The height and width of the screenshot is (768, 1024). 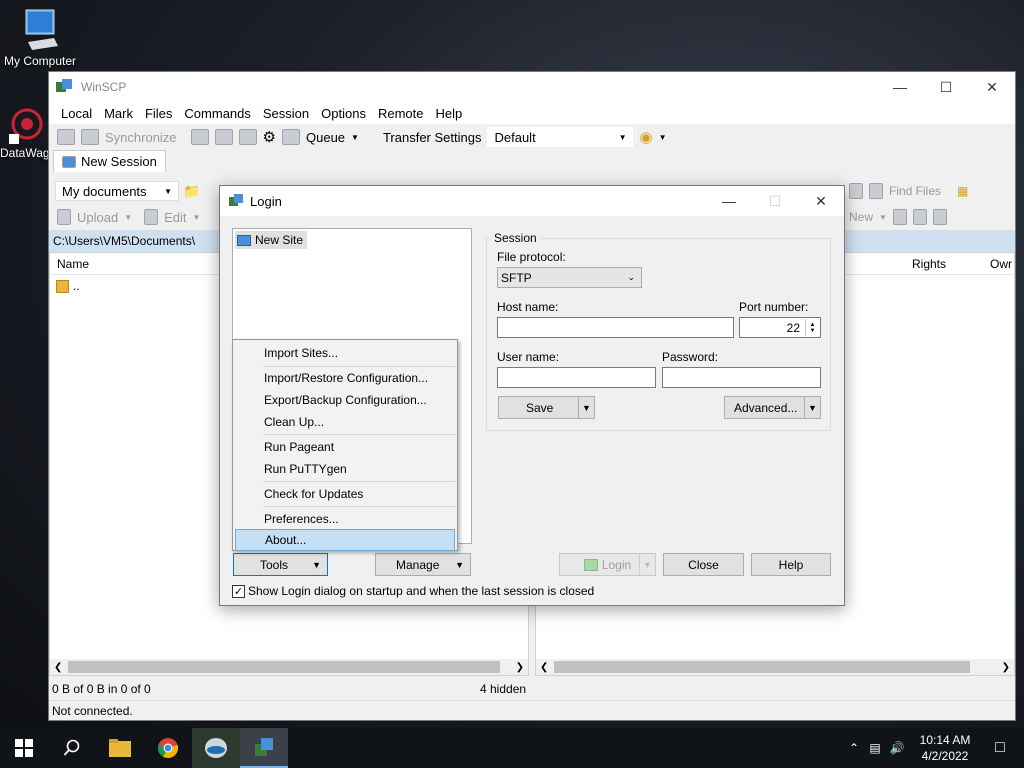 I want to click on computer-icon, so click(x=41, y=29).